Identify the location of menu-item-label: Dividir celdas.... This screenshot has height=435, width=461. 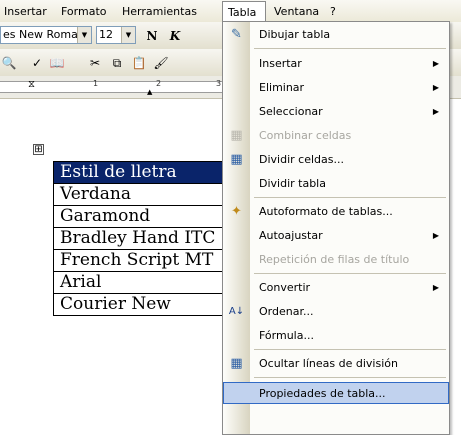
(301, 159).